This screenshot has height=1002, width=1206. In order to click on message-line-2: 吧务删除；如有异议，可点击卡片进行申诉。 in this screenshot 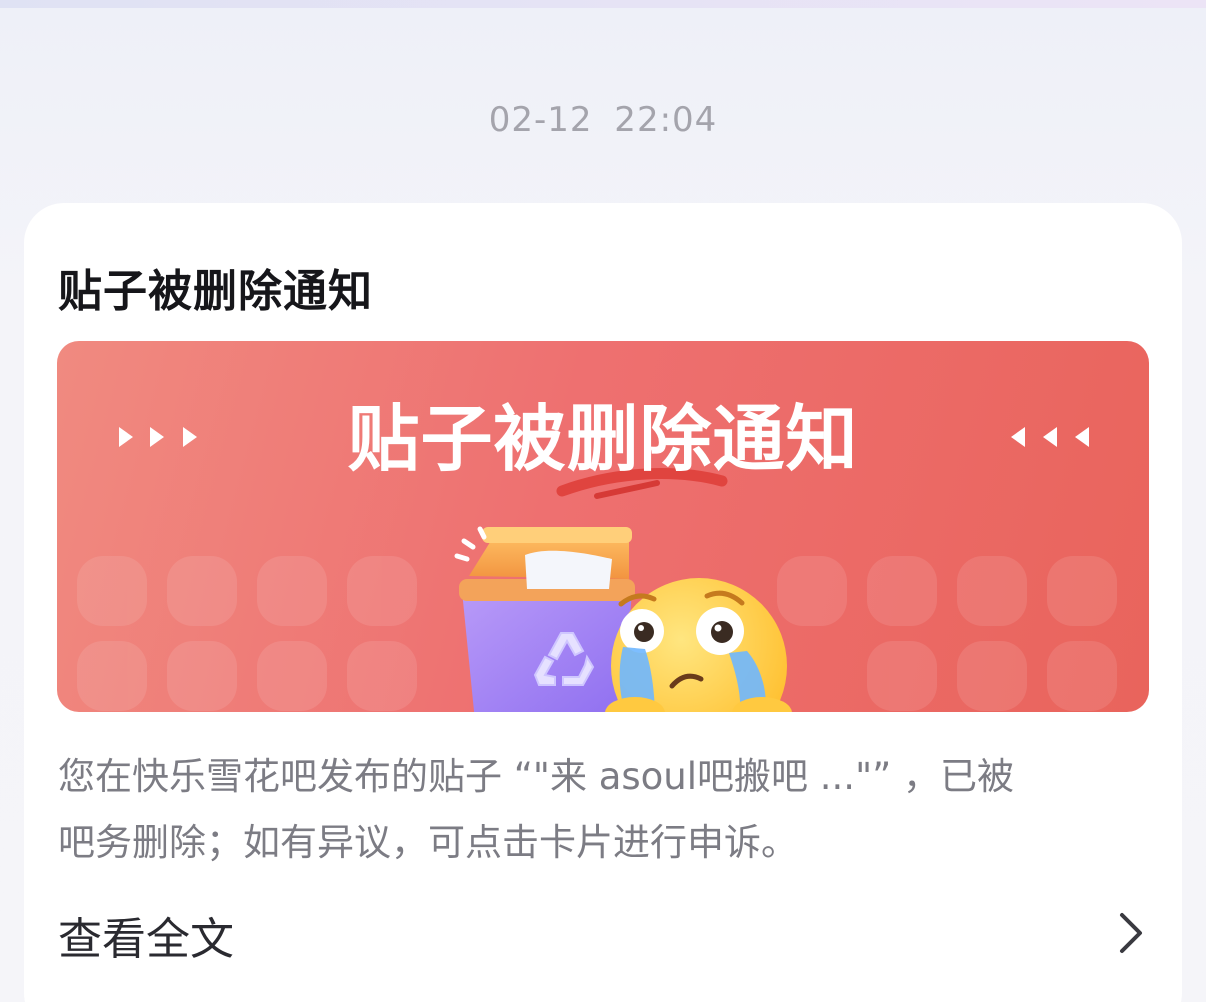, I will do `click(428, 842)`.